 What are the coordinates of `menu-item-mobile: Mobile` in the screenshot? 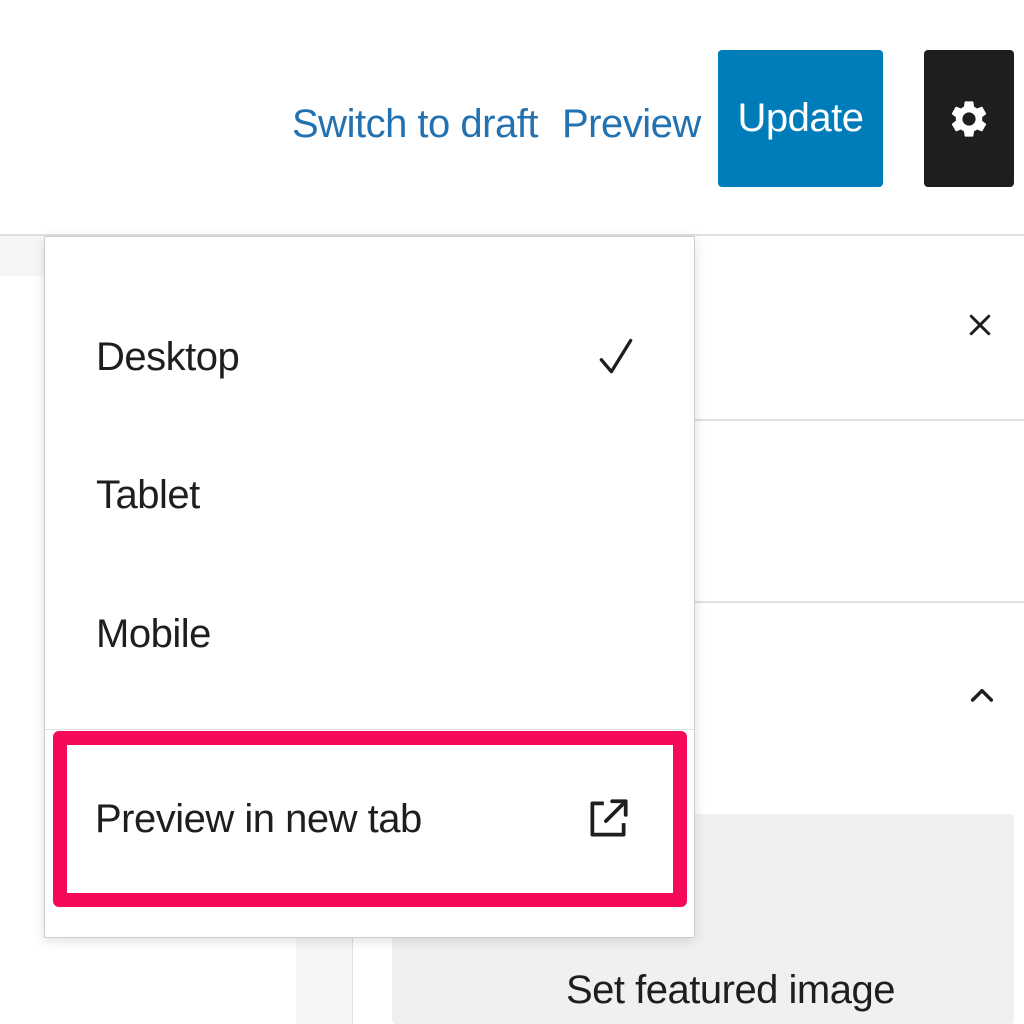 It's located at (369, 634).